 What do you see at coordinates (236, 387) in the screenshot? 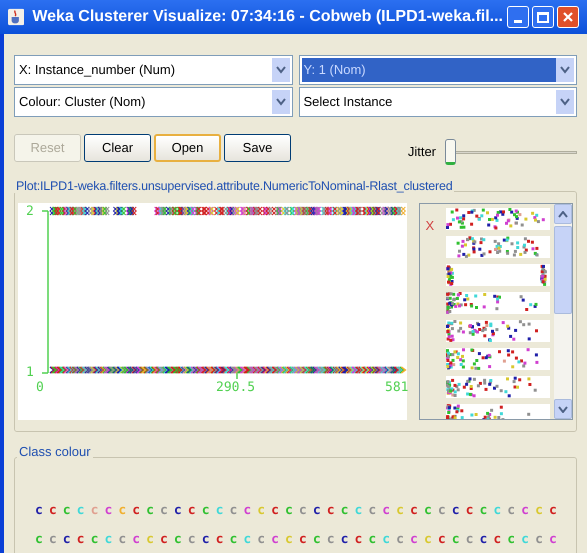
I see `x-tick-label: 290.5` at bounding box center [236, 387].